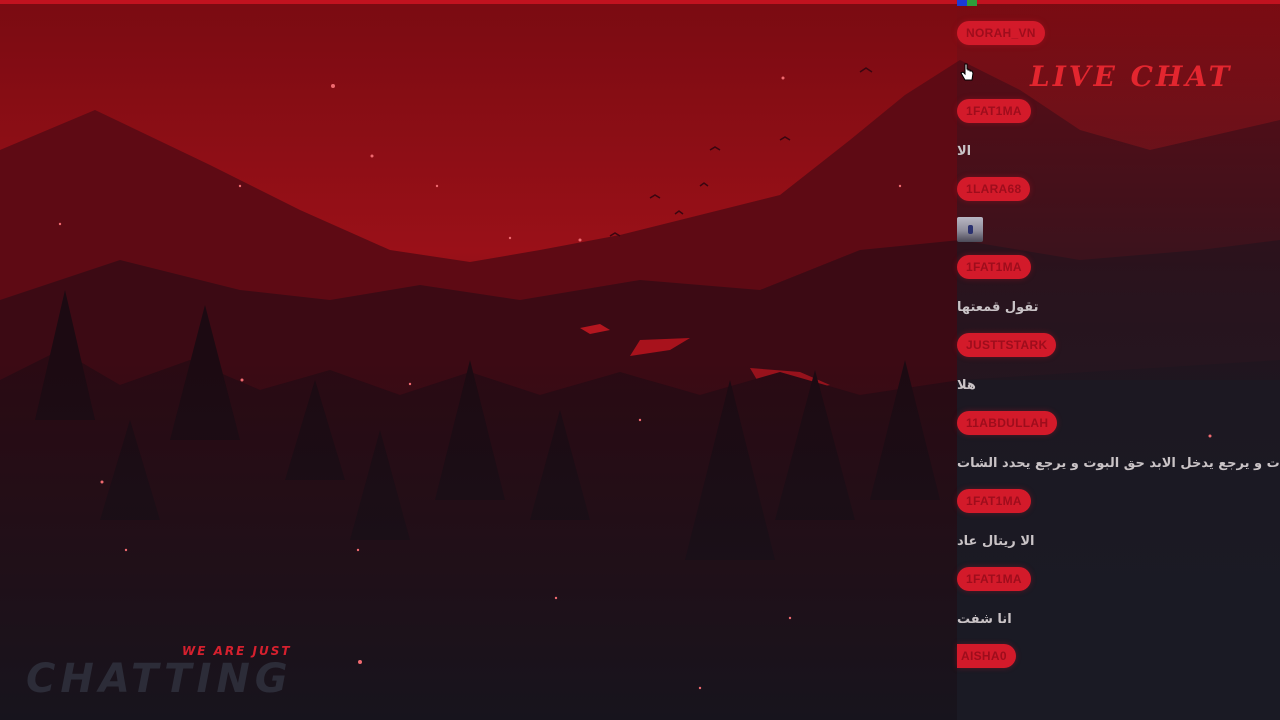 The height and width of the screenshot is (720, 1280). What do you see at coordinates (986, 656) in the screenshot?
I see `chat-username-badge: AISHA0` at bounding box center [986, 656].